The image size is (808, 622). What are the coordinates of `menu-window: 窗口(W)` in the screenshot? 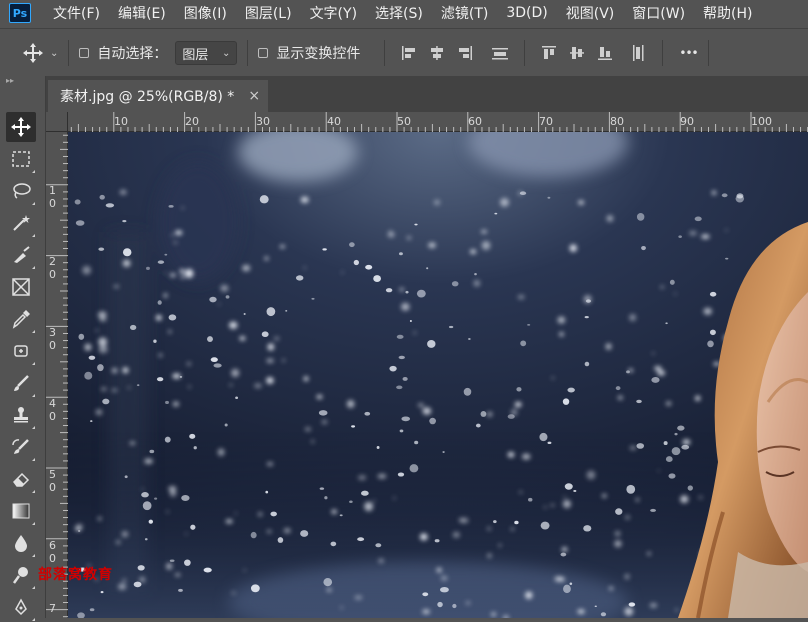 It's located at (658, 13).